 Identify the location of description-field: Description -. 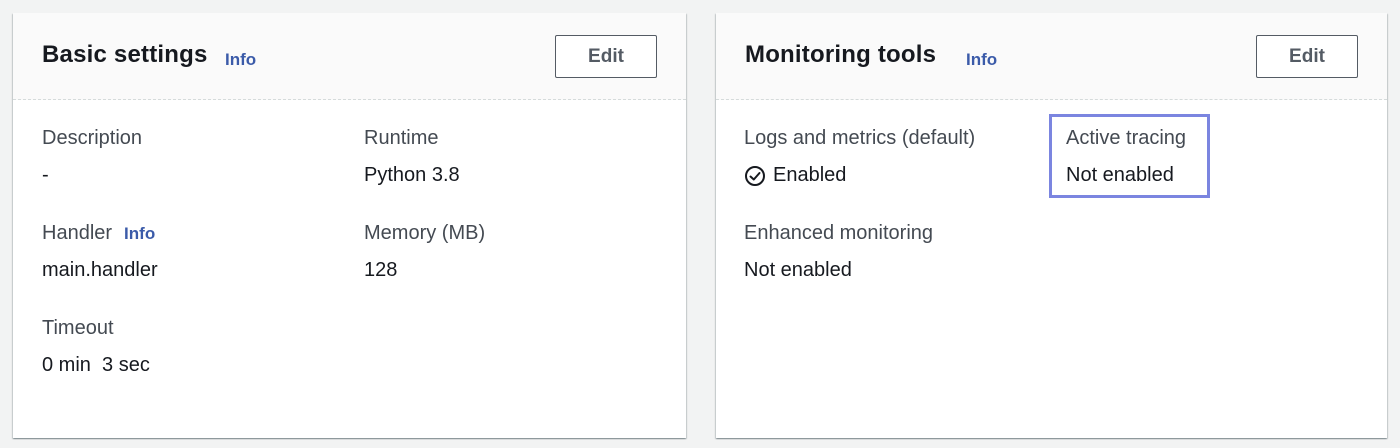
(92, 157).